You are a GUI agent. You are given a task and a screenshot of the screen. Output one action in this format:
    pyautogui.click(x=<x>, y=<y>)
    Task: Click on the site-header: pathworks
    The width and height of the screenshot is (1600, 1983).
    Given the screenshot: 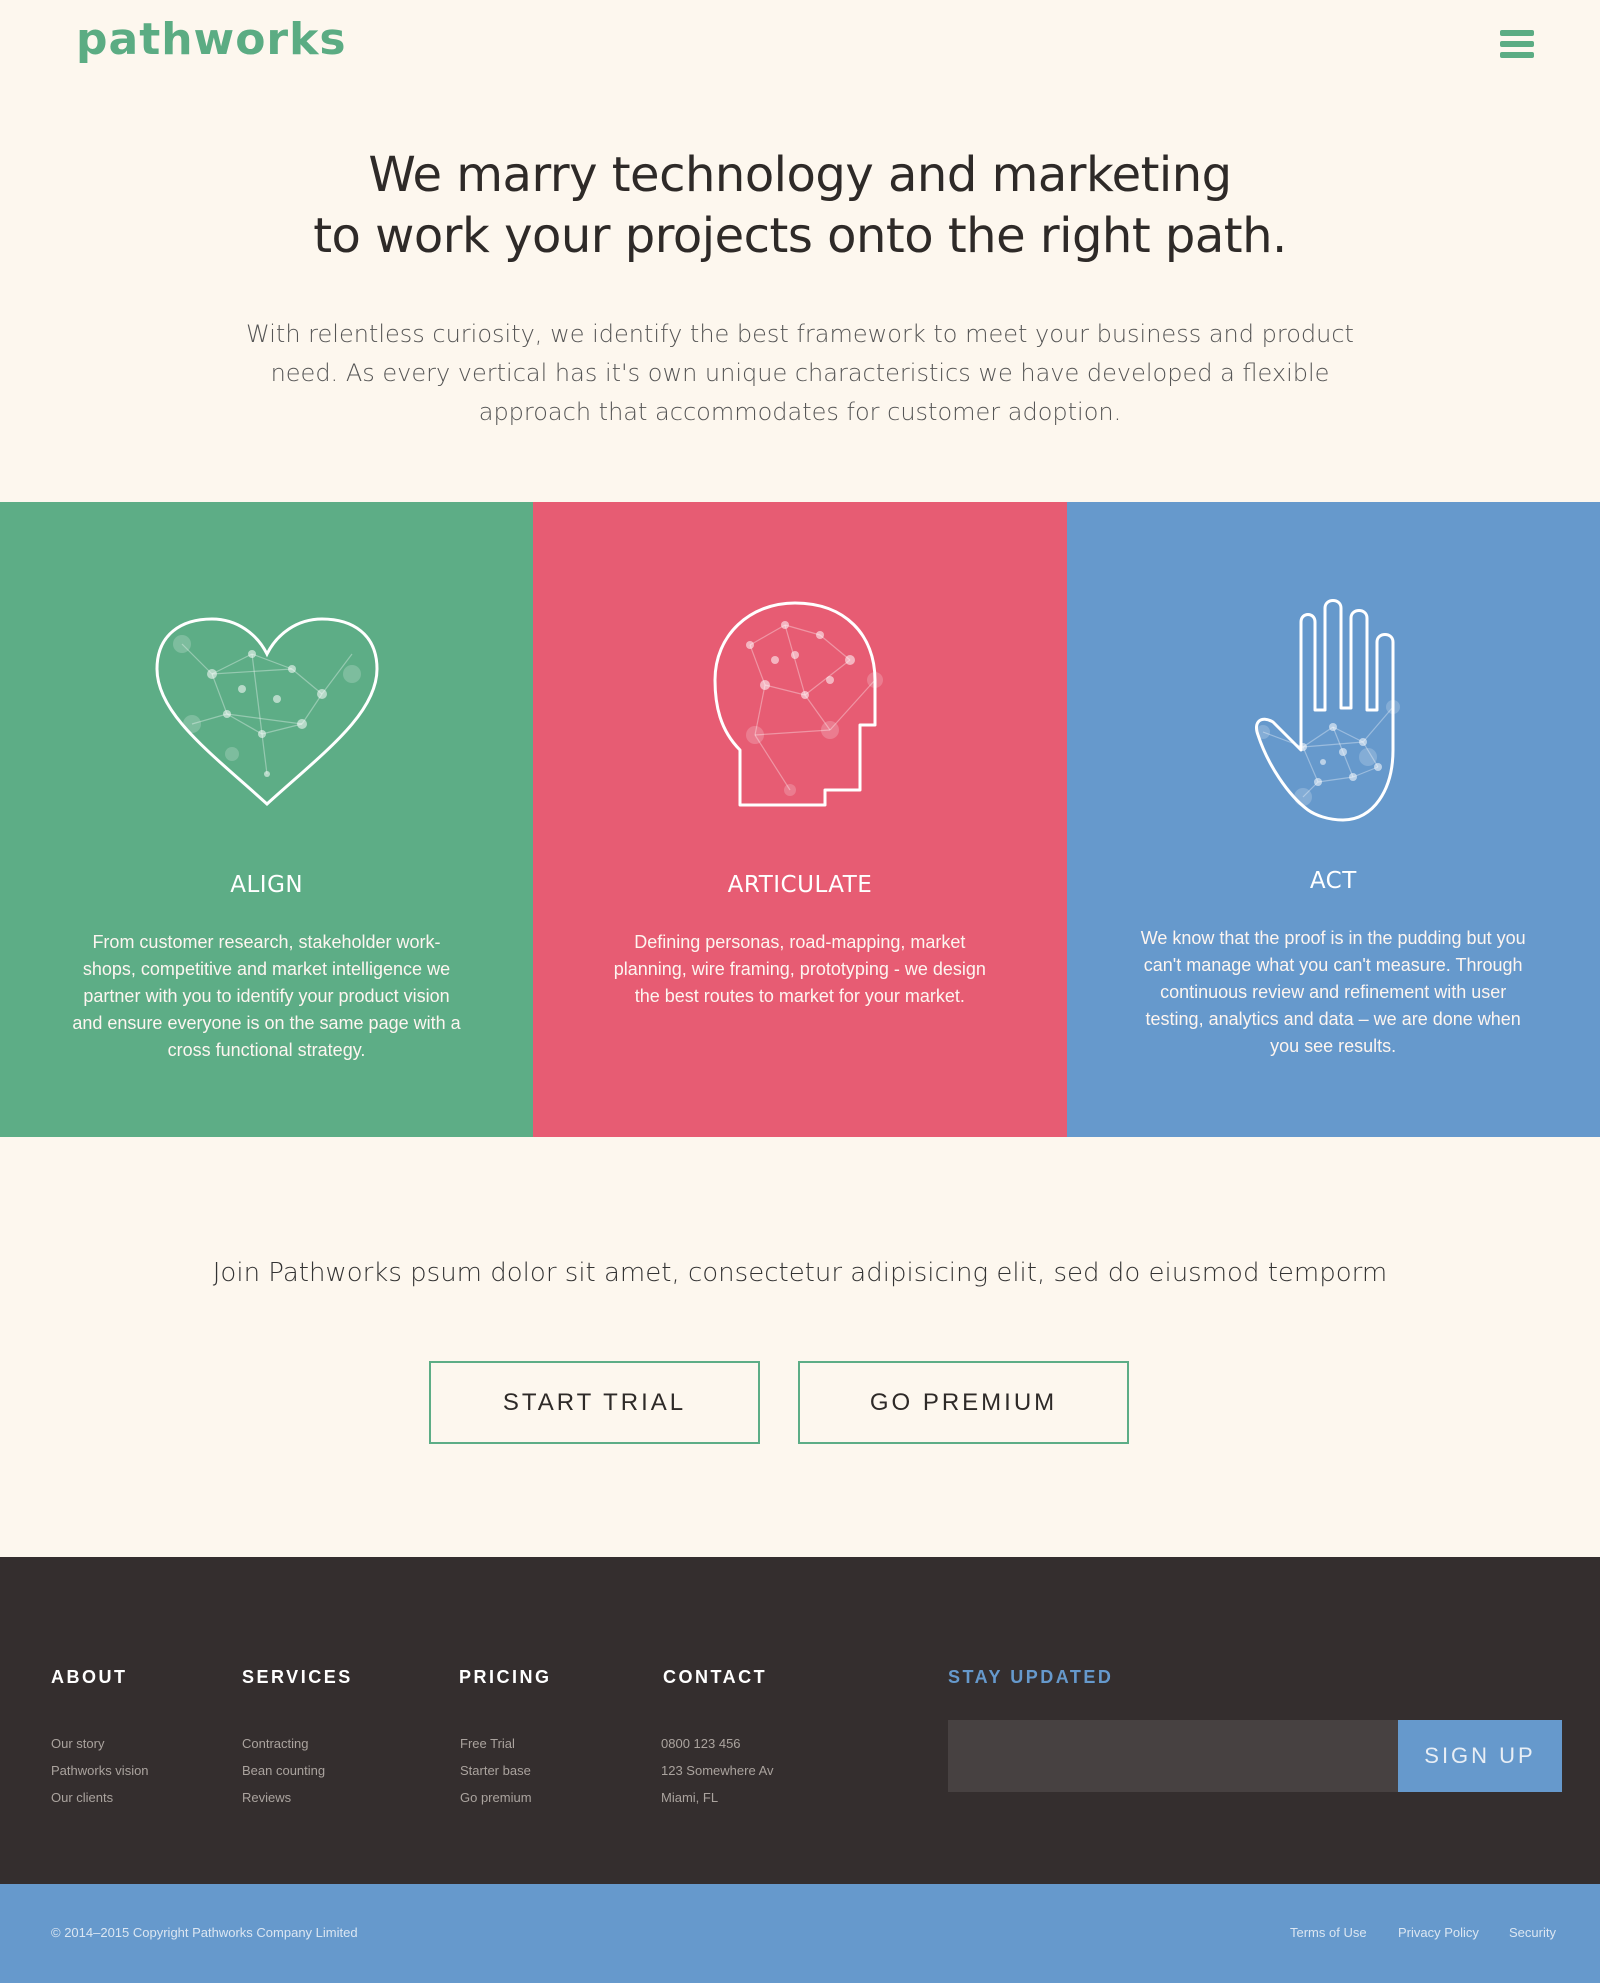 What is the action you would take?
    pyautogui.click(x=800, y=50)
    